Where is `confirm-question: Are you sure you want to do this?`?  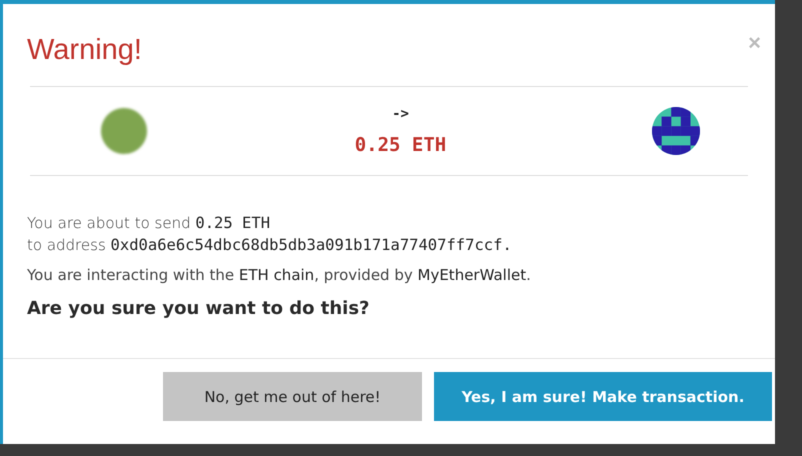 confirm-question: Are you sure you want to do this? is located at coordinates (198, 308).